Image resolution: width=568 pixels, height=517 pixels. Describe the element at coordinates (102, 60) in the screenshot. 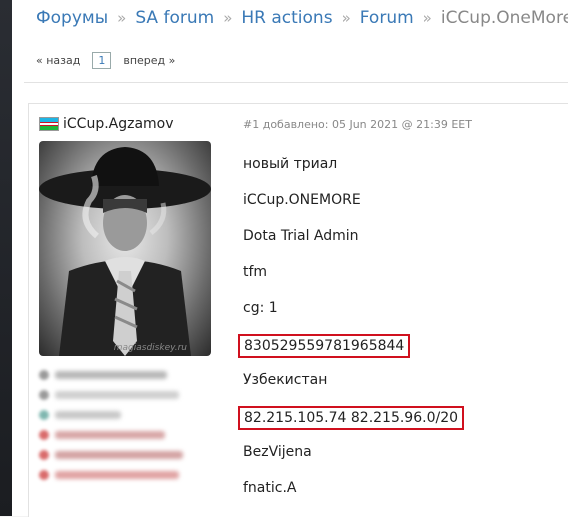

I see `page-number-1: 1` at that location.